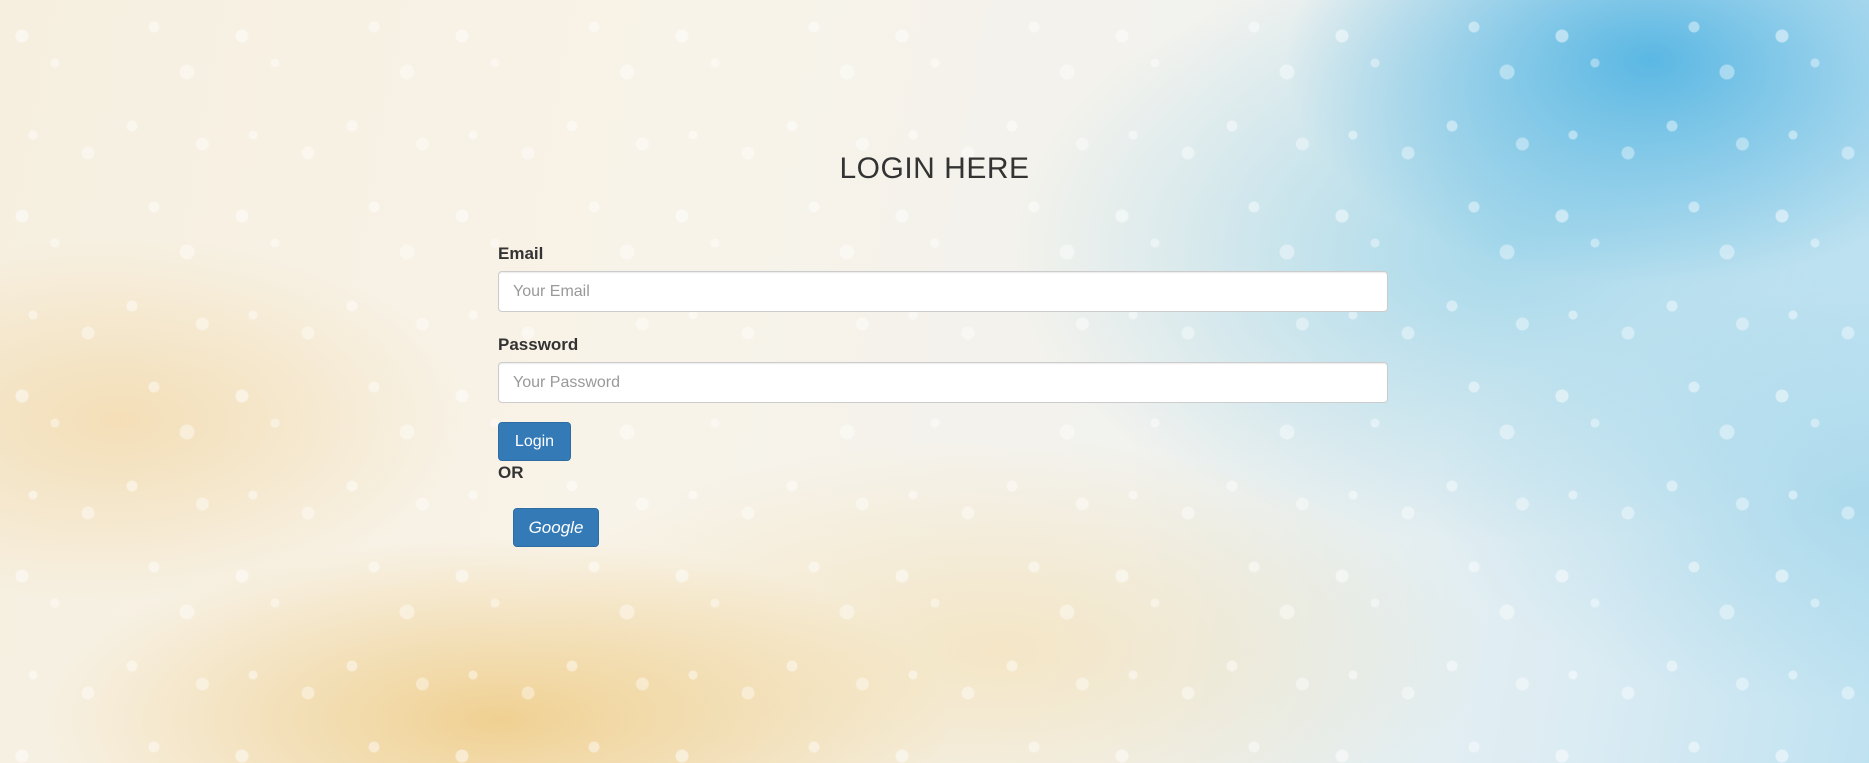 Image resolution: width=1869 pixels, height=763 pixels. I want to click on google-login-button: Google, so click(556, 527).